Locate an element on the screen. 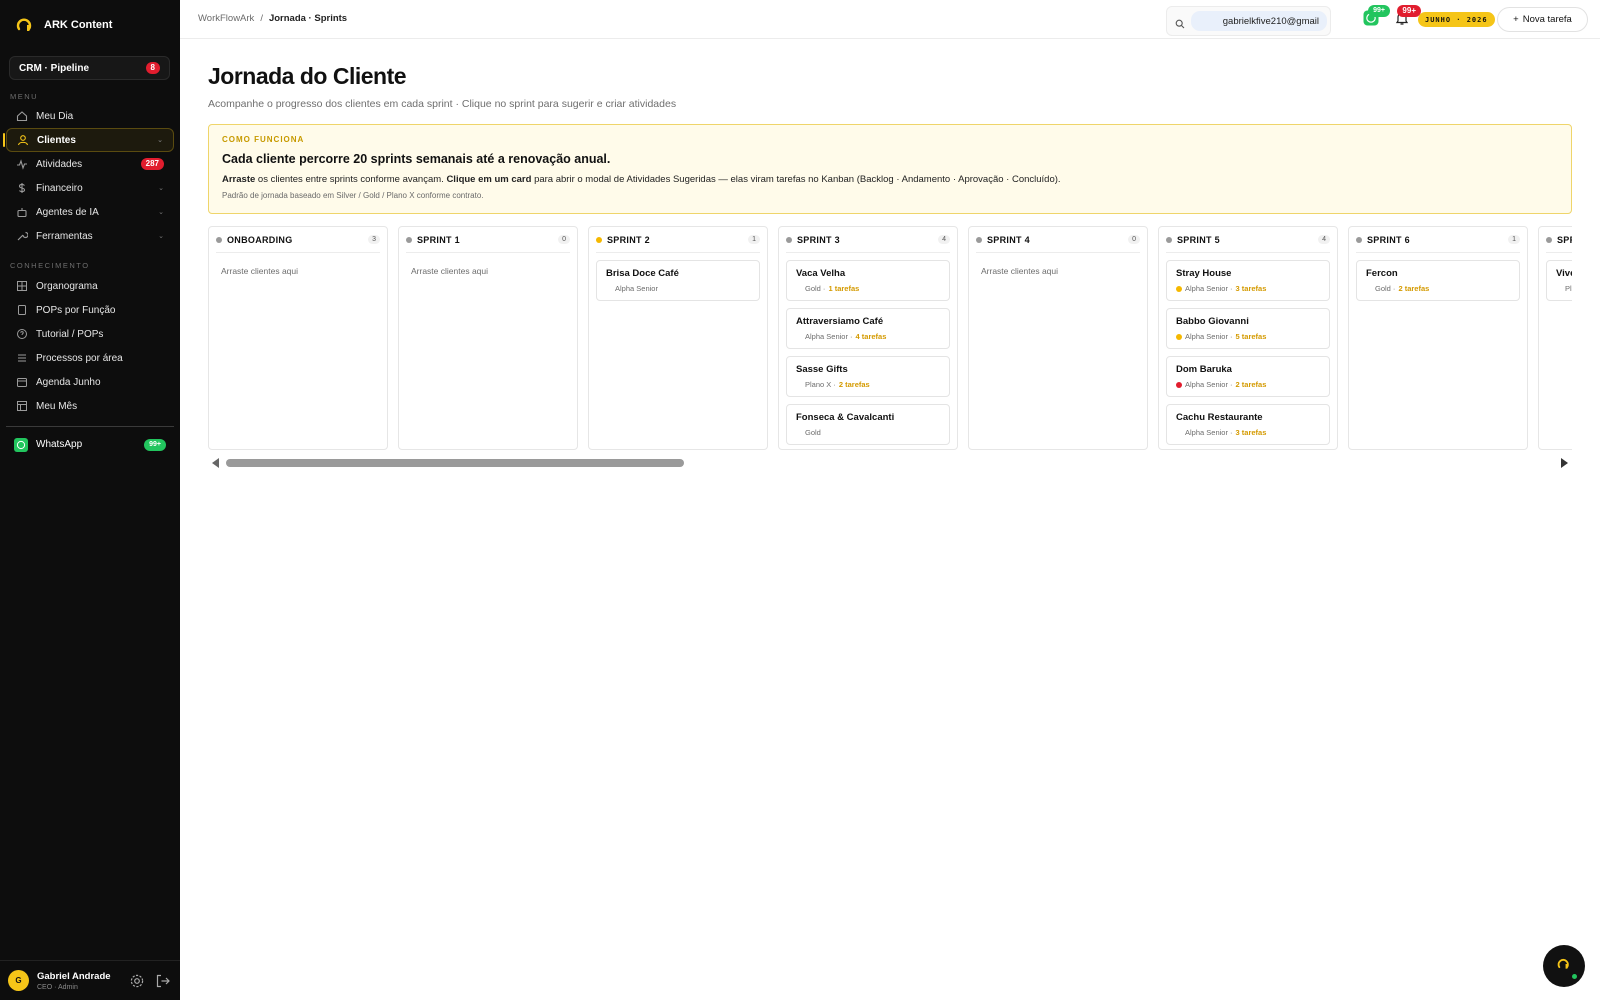  sprint-column-count: 4 is located at coordinates (944, 239).